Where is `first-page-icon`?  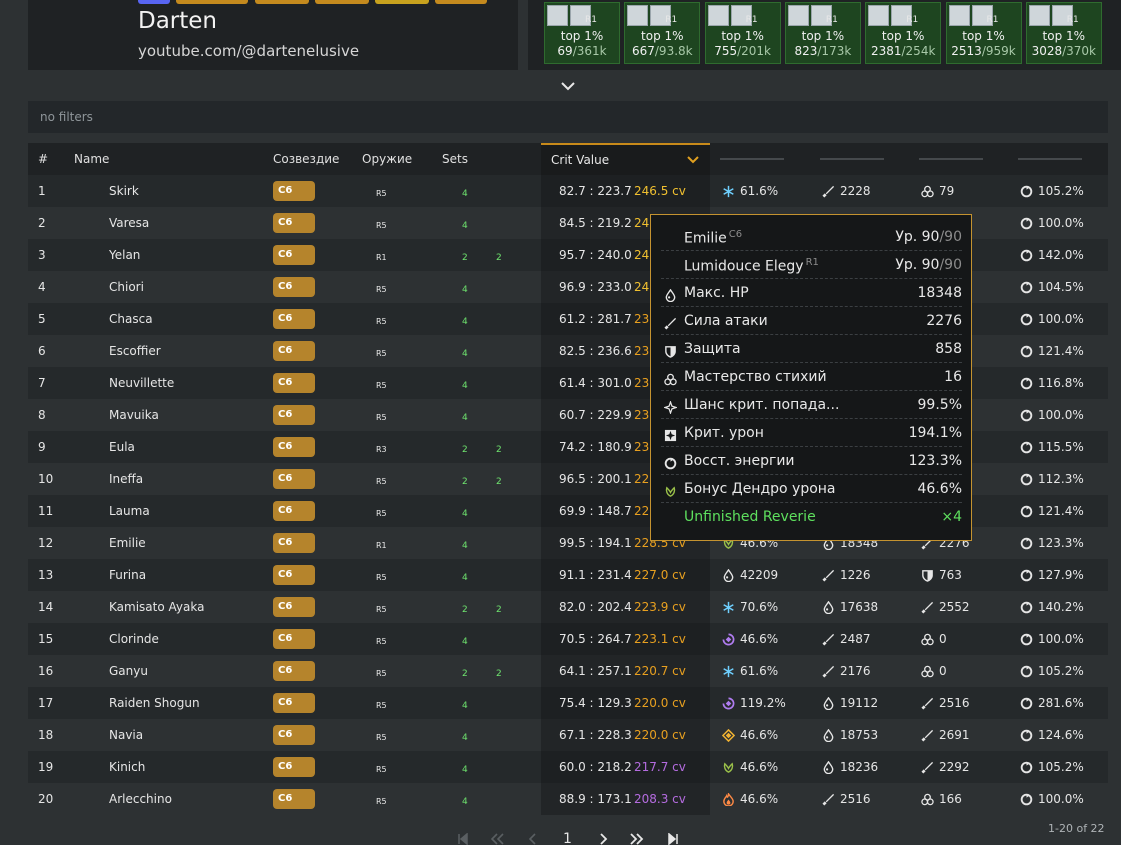
first-page-icon is located at coordinates (463, 839).